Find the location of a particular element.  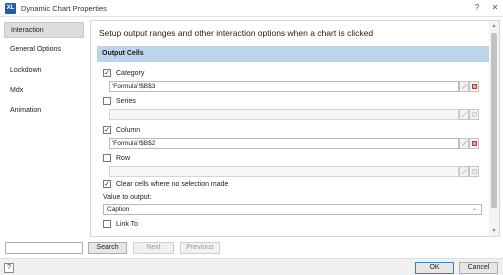

value-to-output-label: Value to output: is located at coordinates (127, 197).